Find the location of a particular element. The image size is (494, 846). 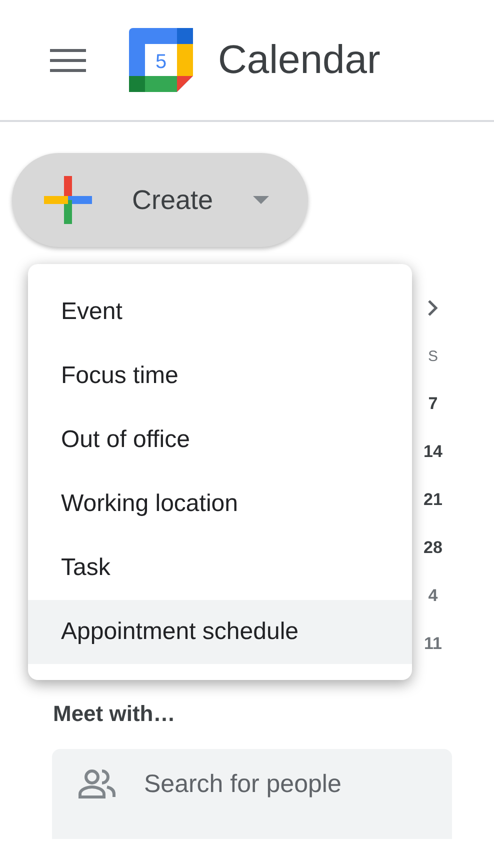

calendar-day: 4 is located at coordinates (433, 596).